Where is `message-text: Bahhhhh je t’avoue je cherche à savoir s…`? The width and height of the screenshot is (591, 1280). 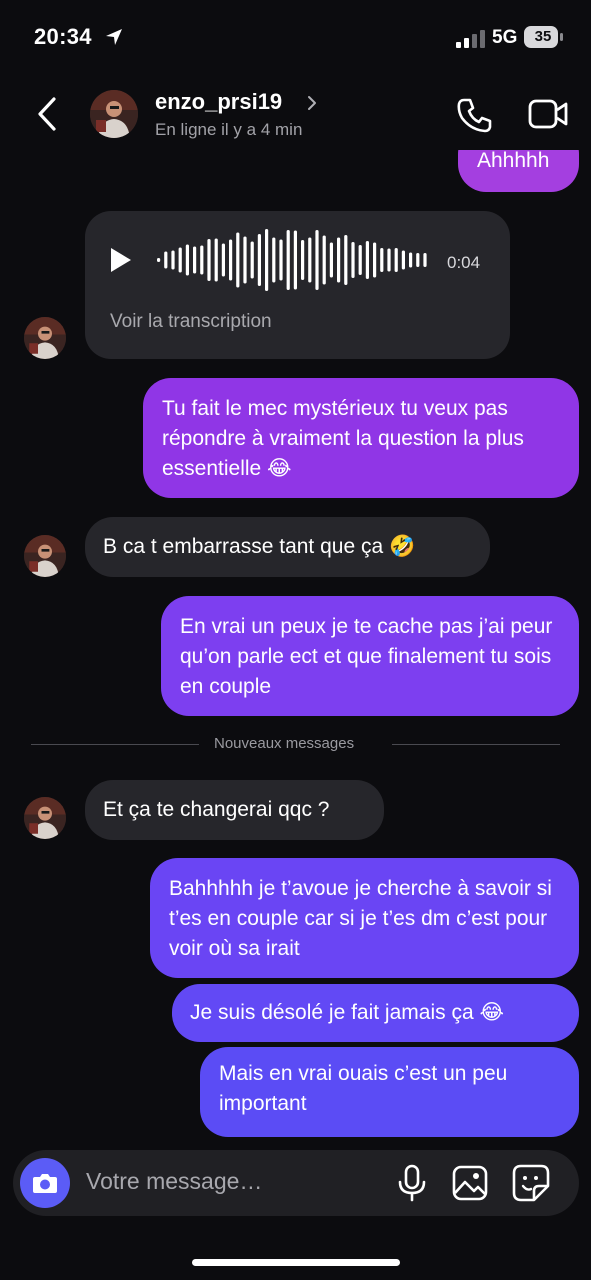 message-text: Bahhhhh je t’avoue je cherche à savoir s… is located at coordinates (360, 918).